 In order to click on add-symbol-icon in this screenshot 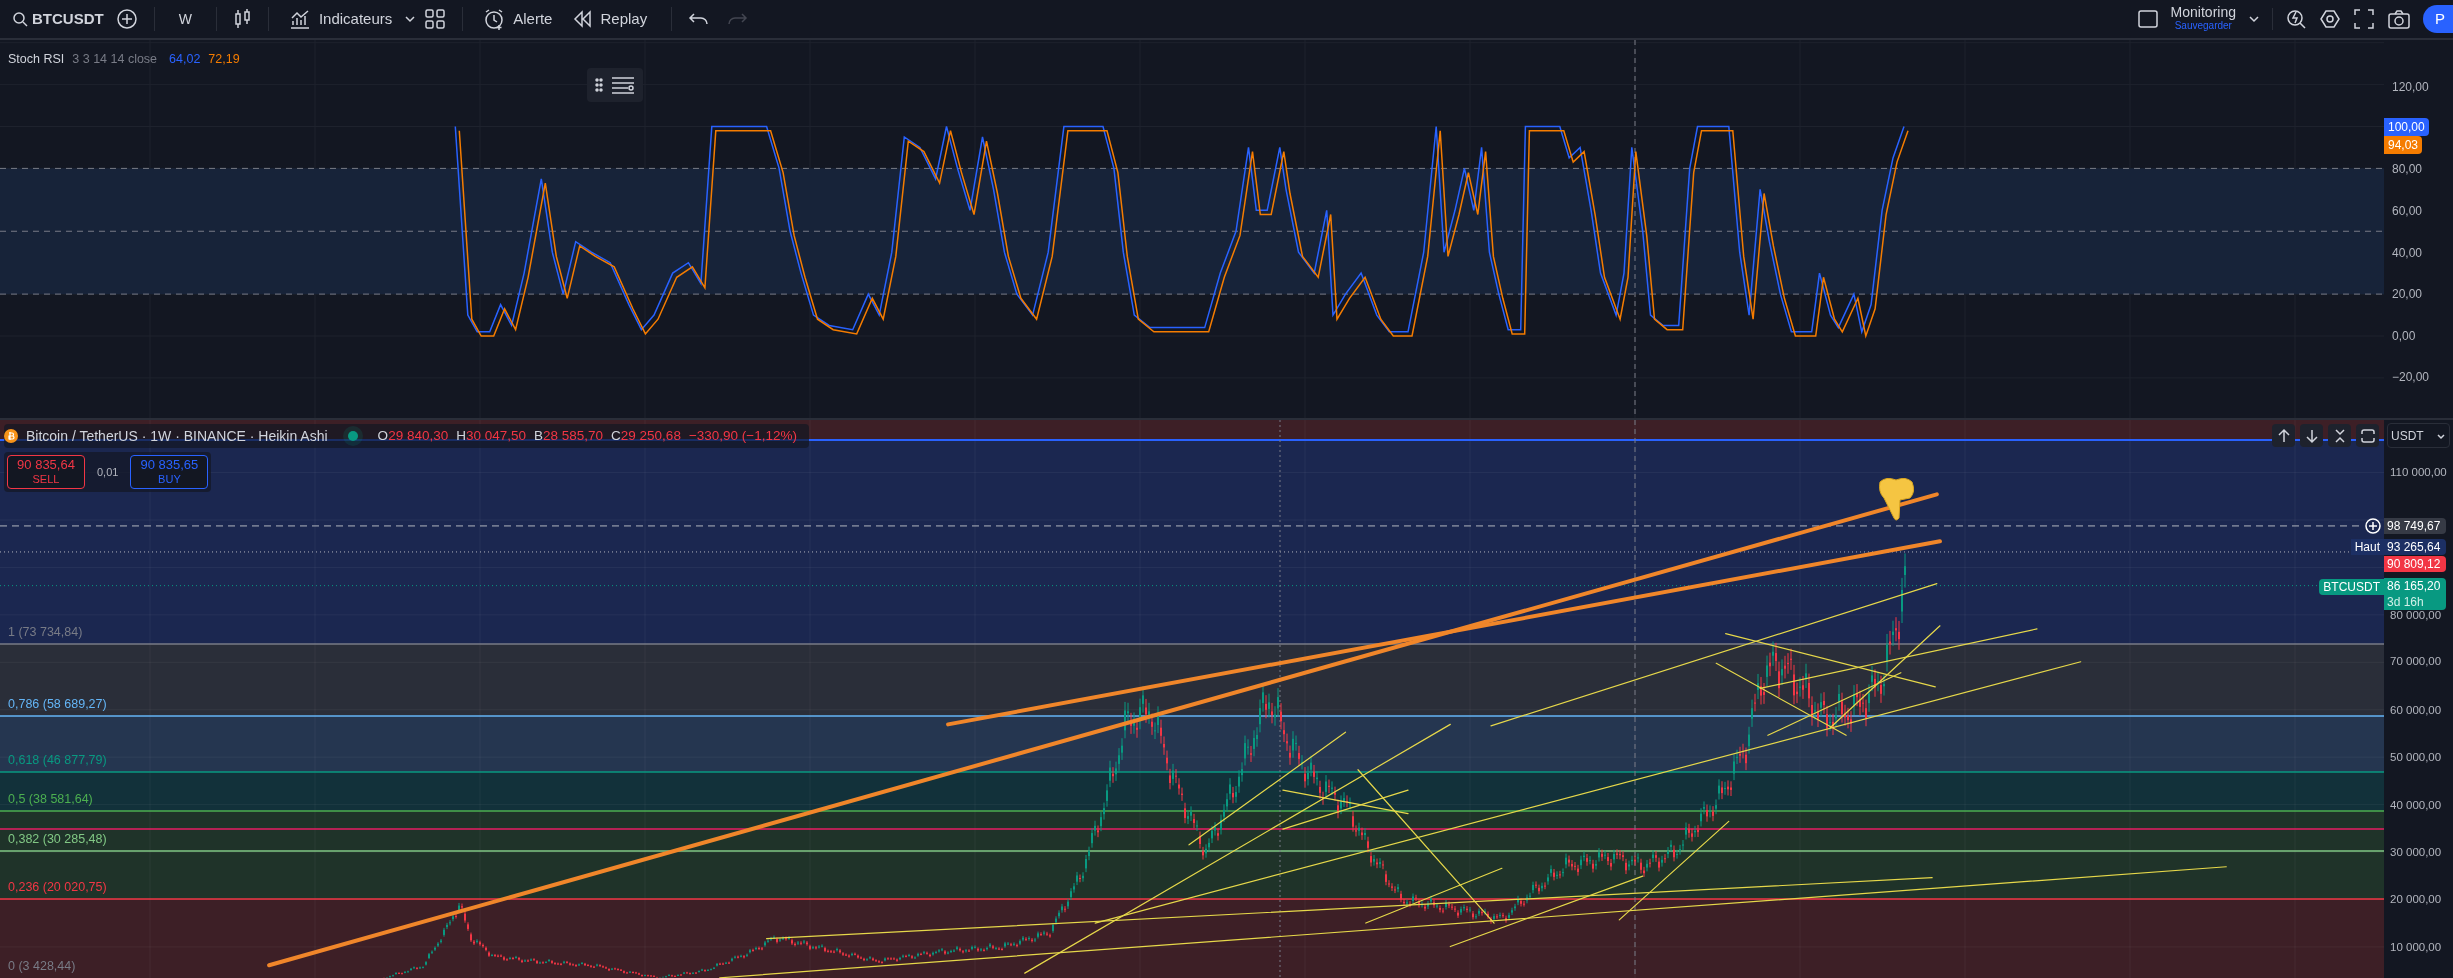, I will do `click(126, 19)`.